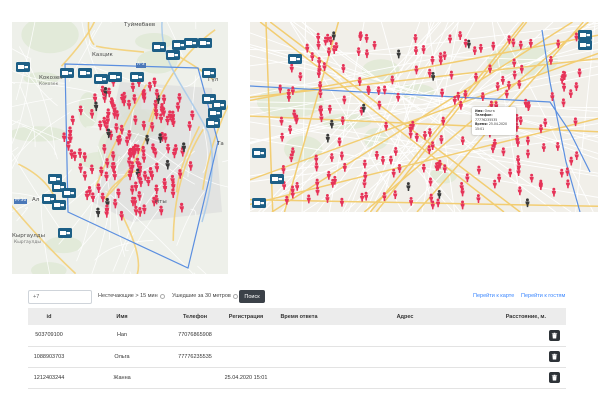  I want to click on map-label: Казцик, so click(102, 55).